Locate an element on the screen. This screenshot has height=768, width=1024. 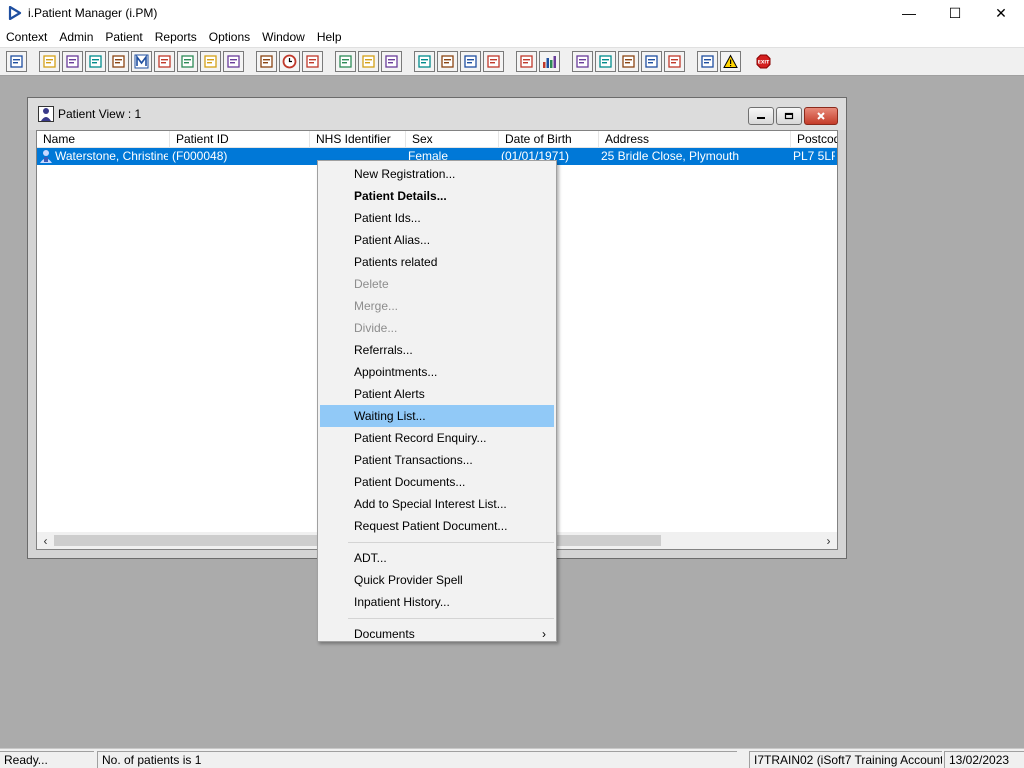
menu-item-quick-provider-spell: Quick Provider Spell is located at coordinates (437, 580).